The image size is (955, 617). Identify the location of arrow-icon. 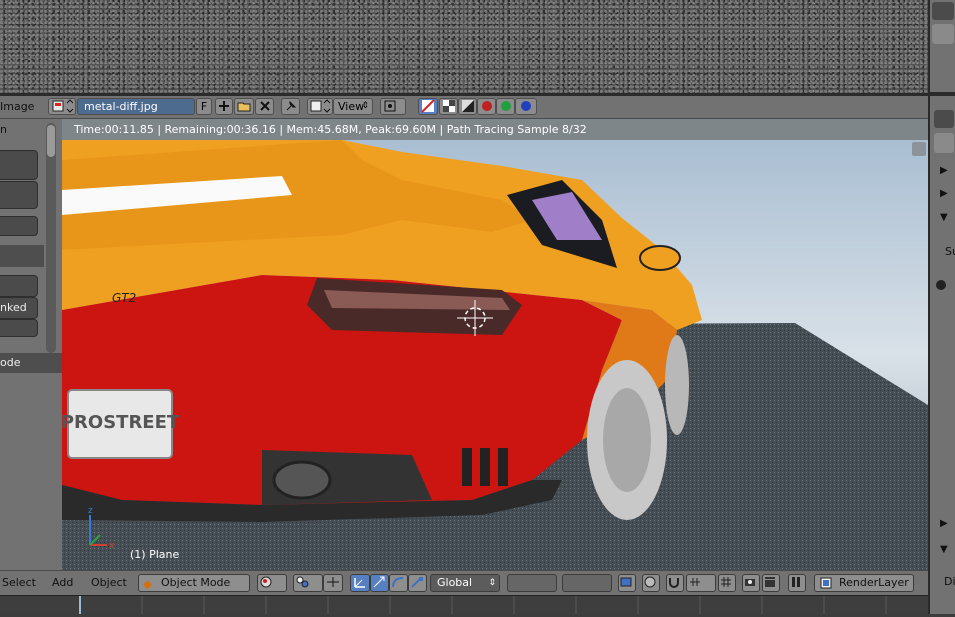
(379, 582).